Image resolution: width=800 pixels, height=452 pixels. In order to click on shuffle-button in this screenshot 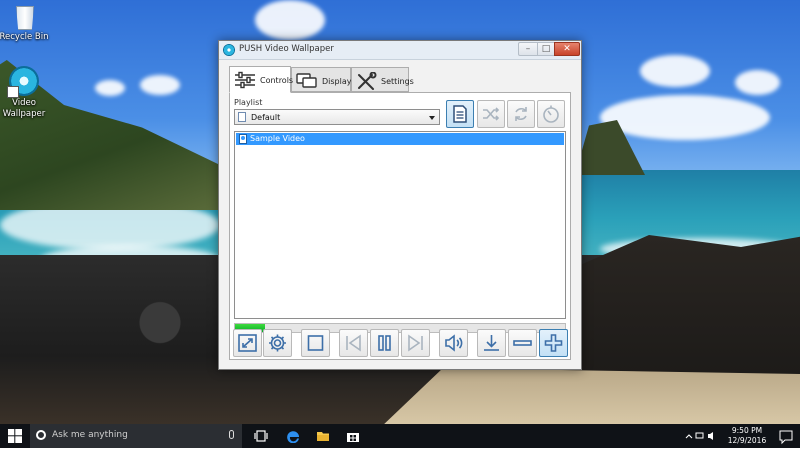, I will do `click(491, 114)`.